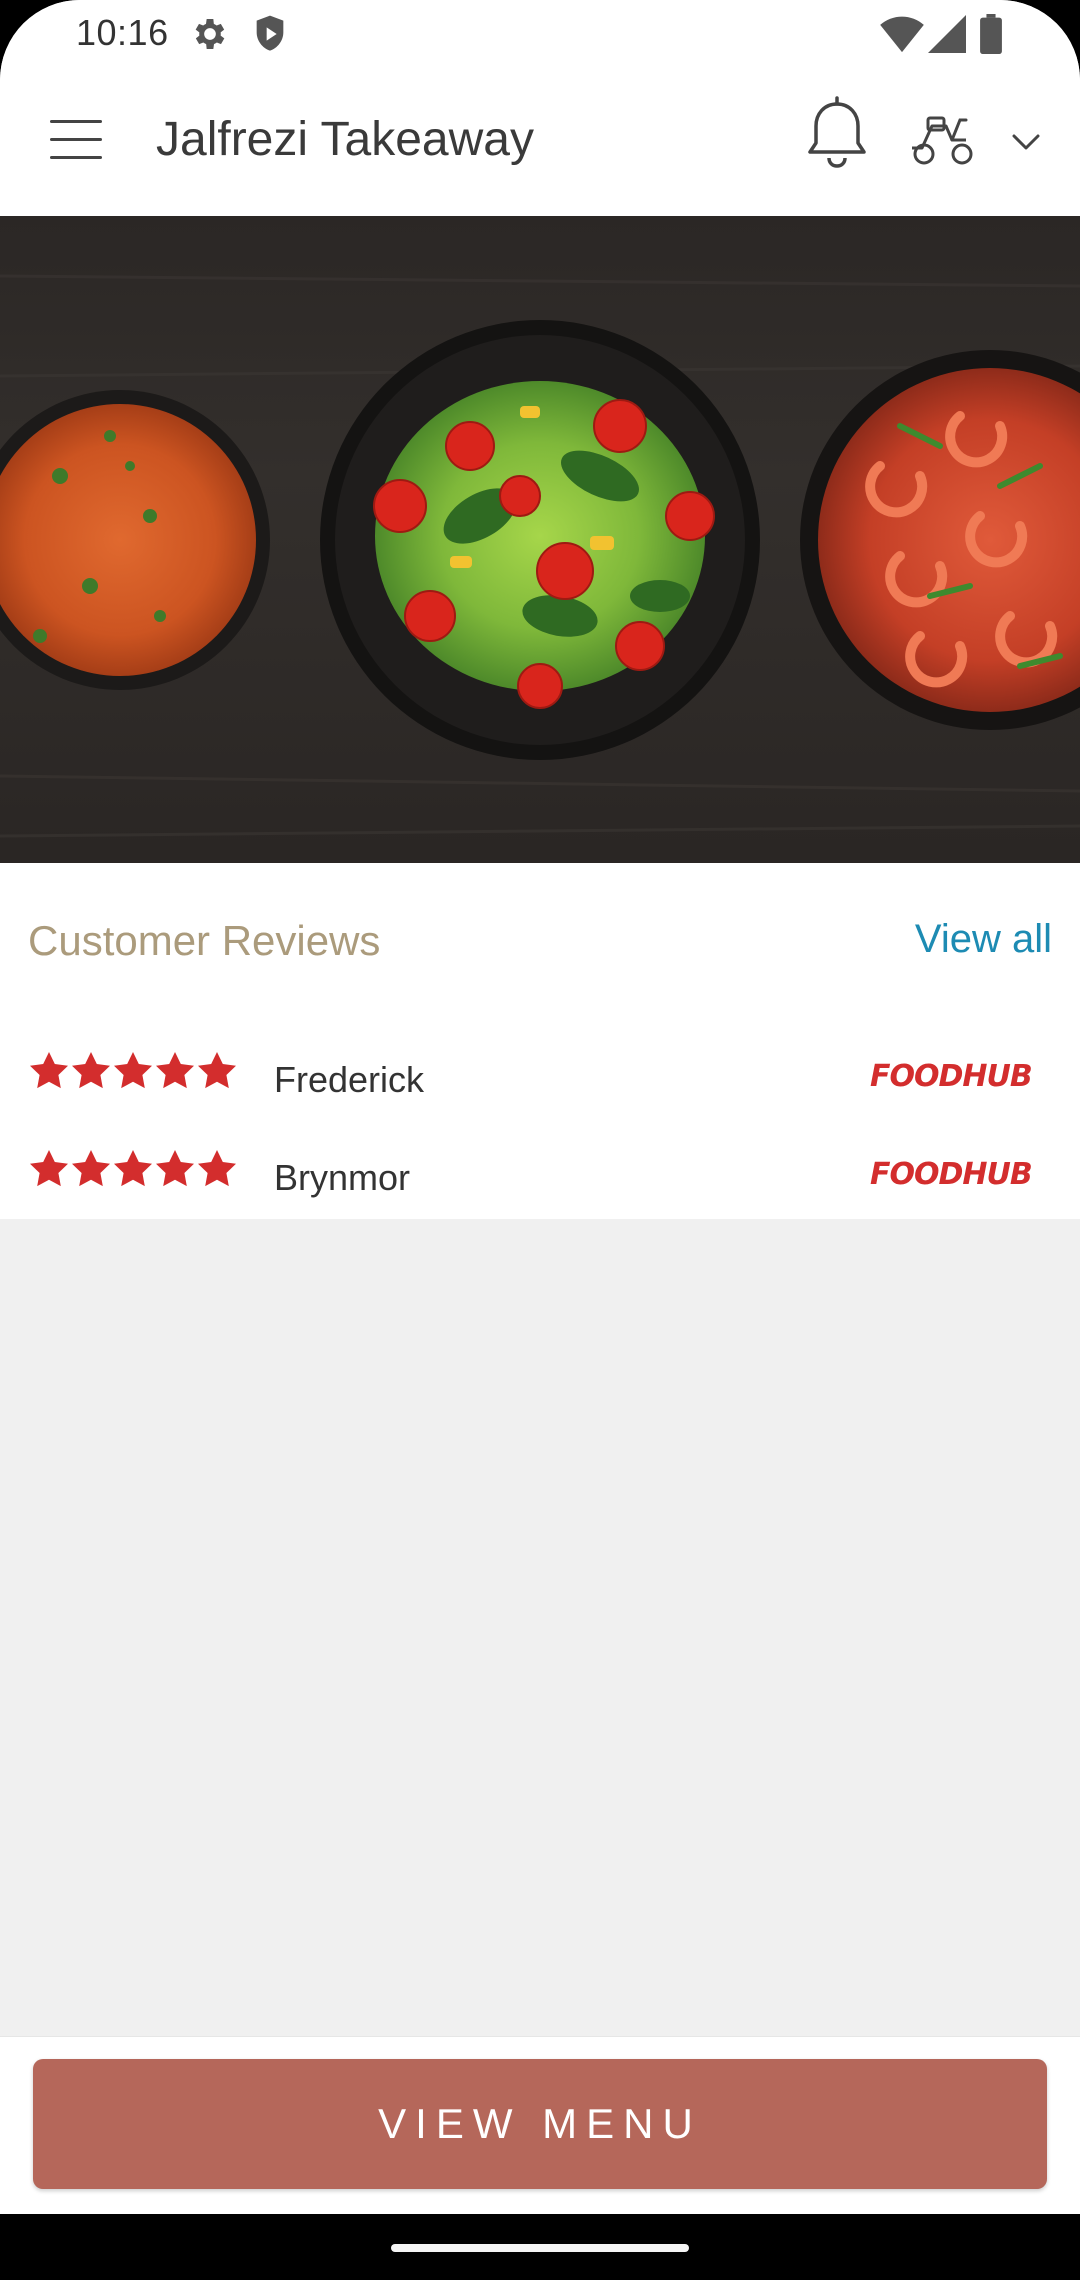 The image size is (1080, 2280). I want to click on reviewer-name: Brynmor, so click(342, 1177).